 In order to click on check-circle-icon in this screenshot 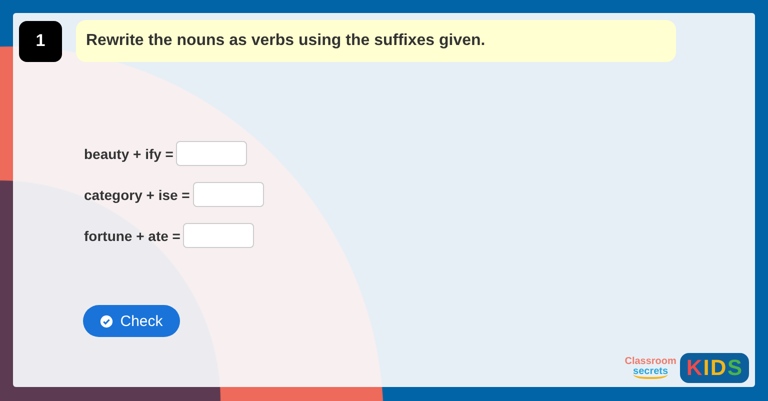, I will do `click(107, 321)`.